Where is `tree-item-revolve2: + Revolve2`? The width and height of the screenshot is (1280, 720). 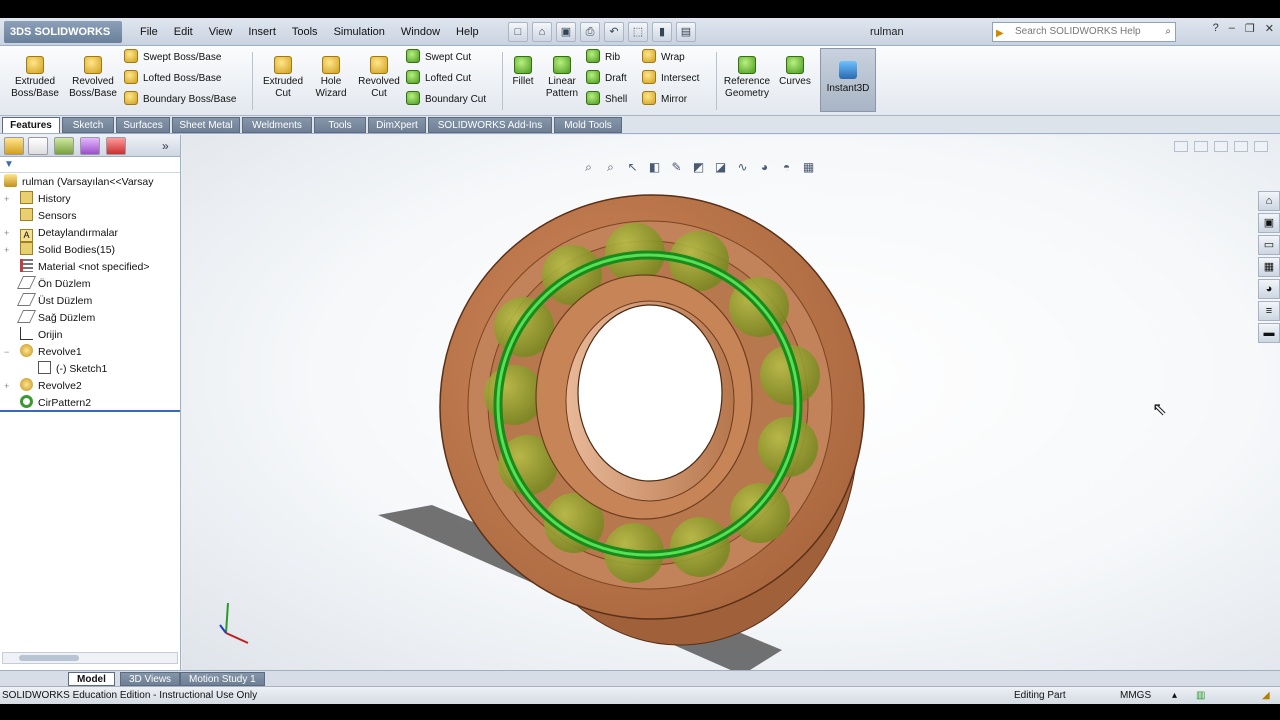
tree-item-revolve2: + Revolve2 is located at coordinates (90, 386).